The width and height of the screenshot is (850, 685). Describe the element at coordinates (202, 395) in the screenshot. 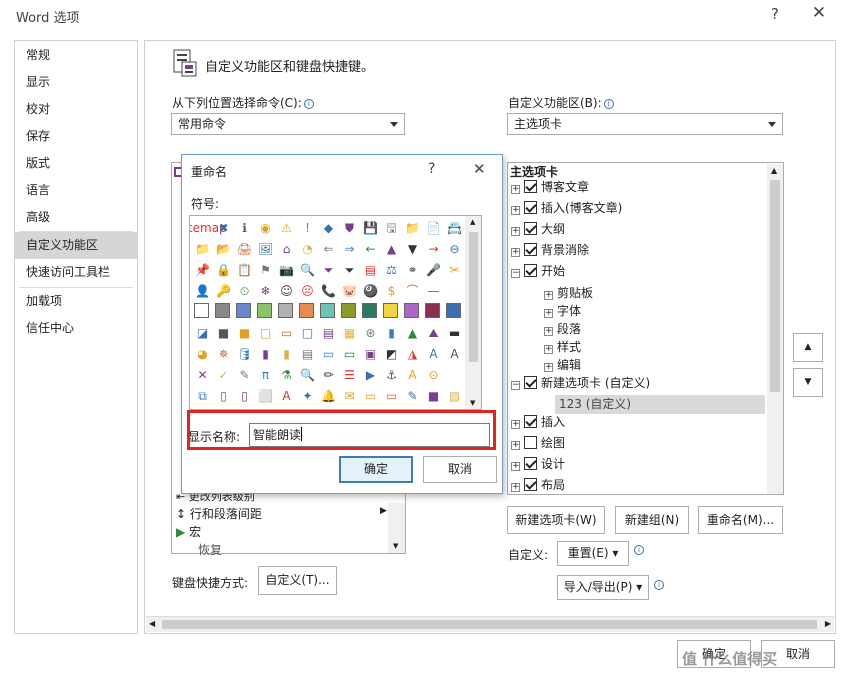

I see `symbol-cell: ⧉` at that location.